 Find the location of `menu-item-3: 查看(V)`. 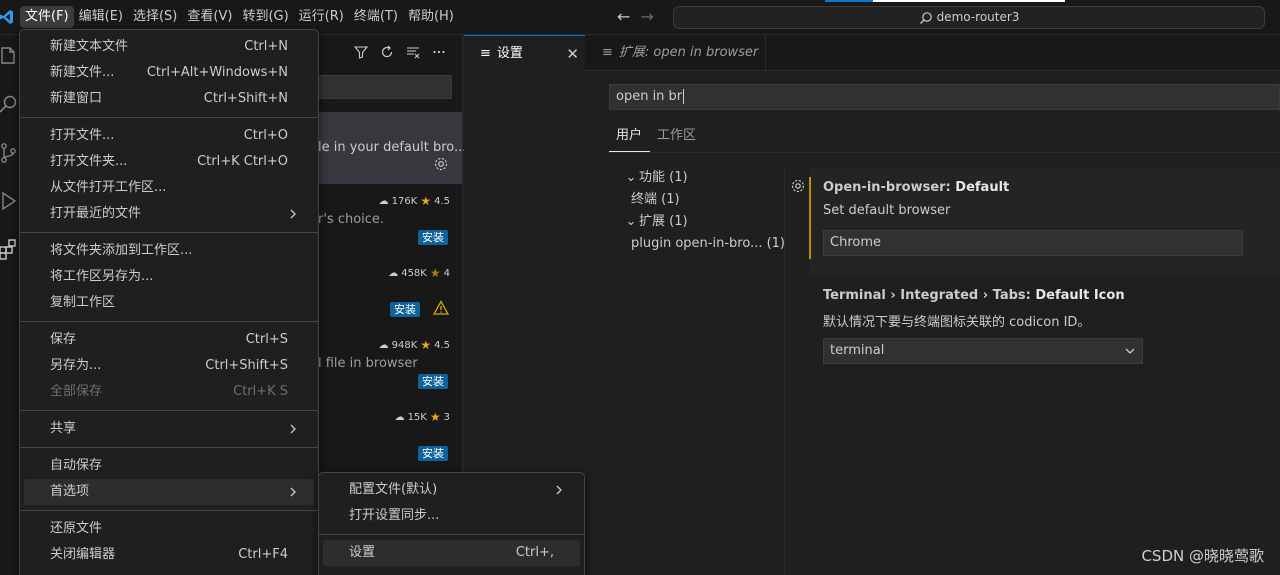

menu-item-3: 查看(V) is located at coordinates (209, 17).